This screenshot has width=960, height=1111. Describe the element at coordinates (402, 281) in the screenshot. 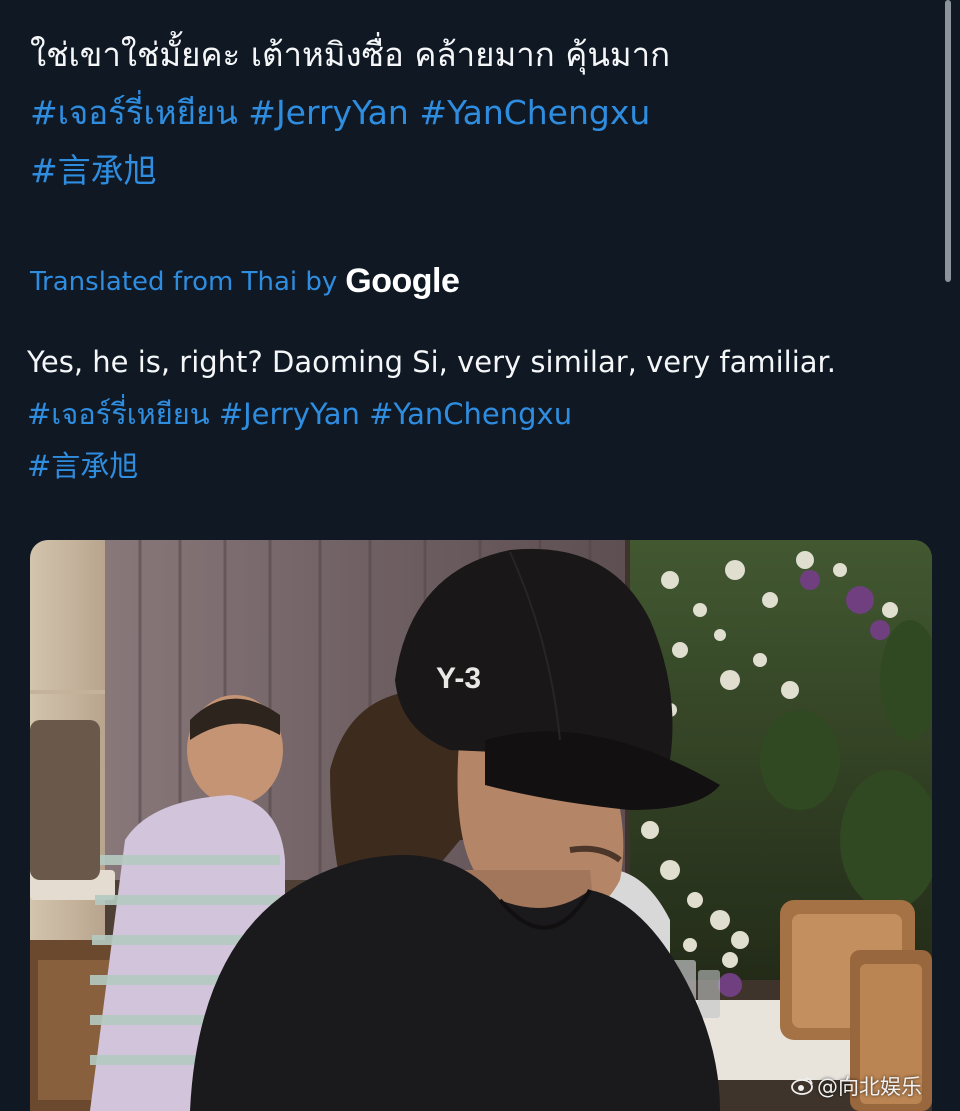

I see `google-logo: Google` at that location.